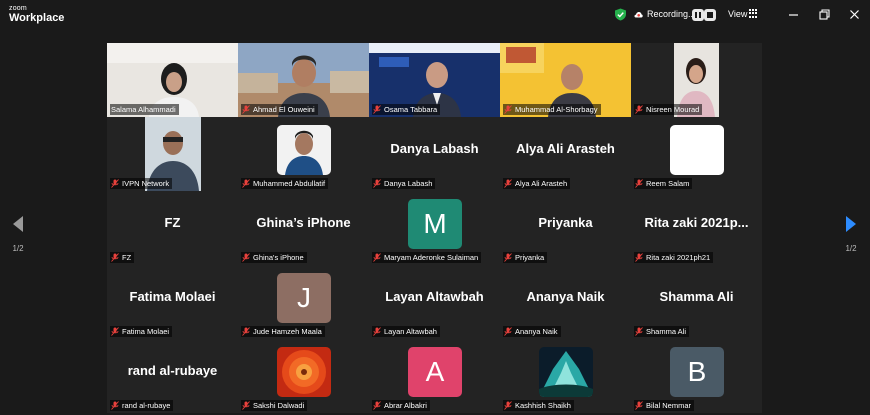 This screenshot has width=870, height=415. Describe the element at coordinates (666, 331) in the screenshot. I see `participant-name: Shamma Ali` at that location.